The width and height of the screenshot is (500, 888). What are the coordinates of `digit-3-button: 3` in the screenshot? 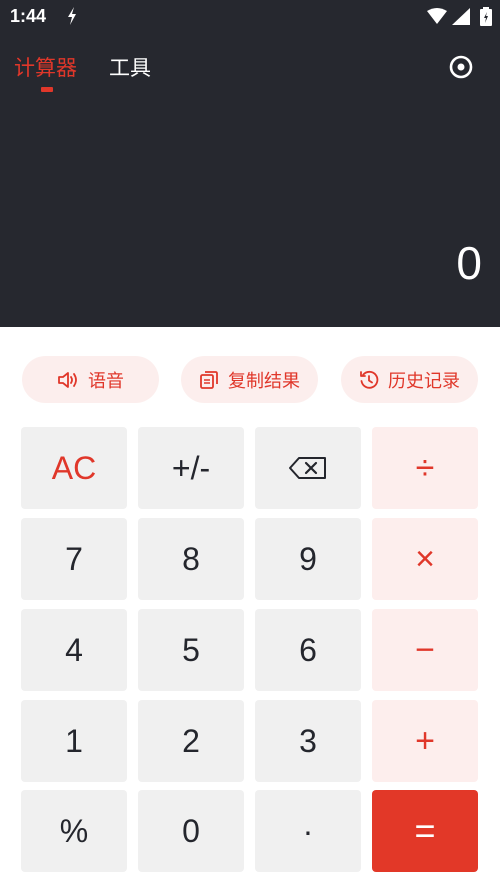 It's located at (308, 741).